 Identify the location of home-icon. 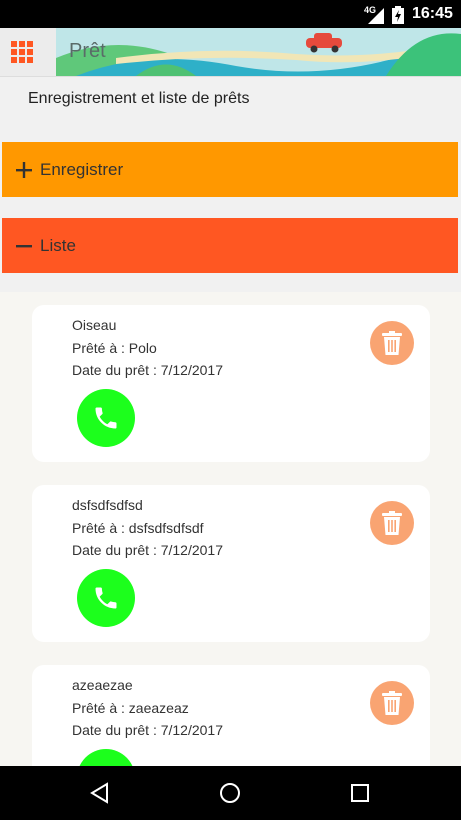
(230, 793).